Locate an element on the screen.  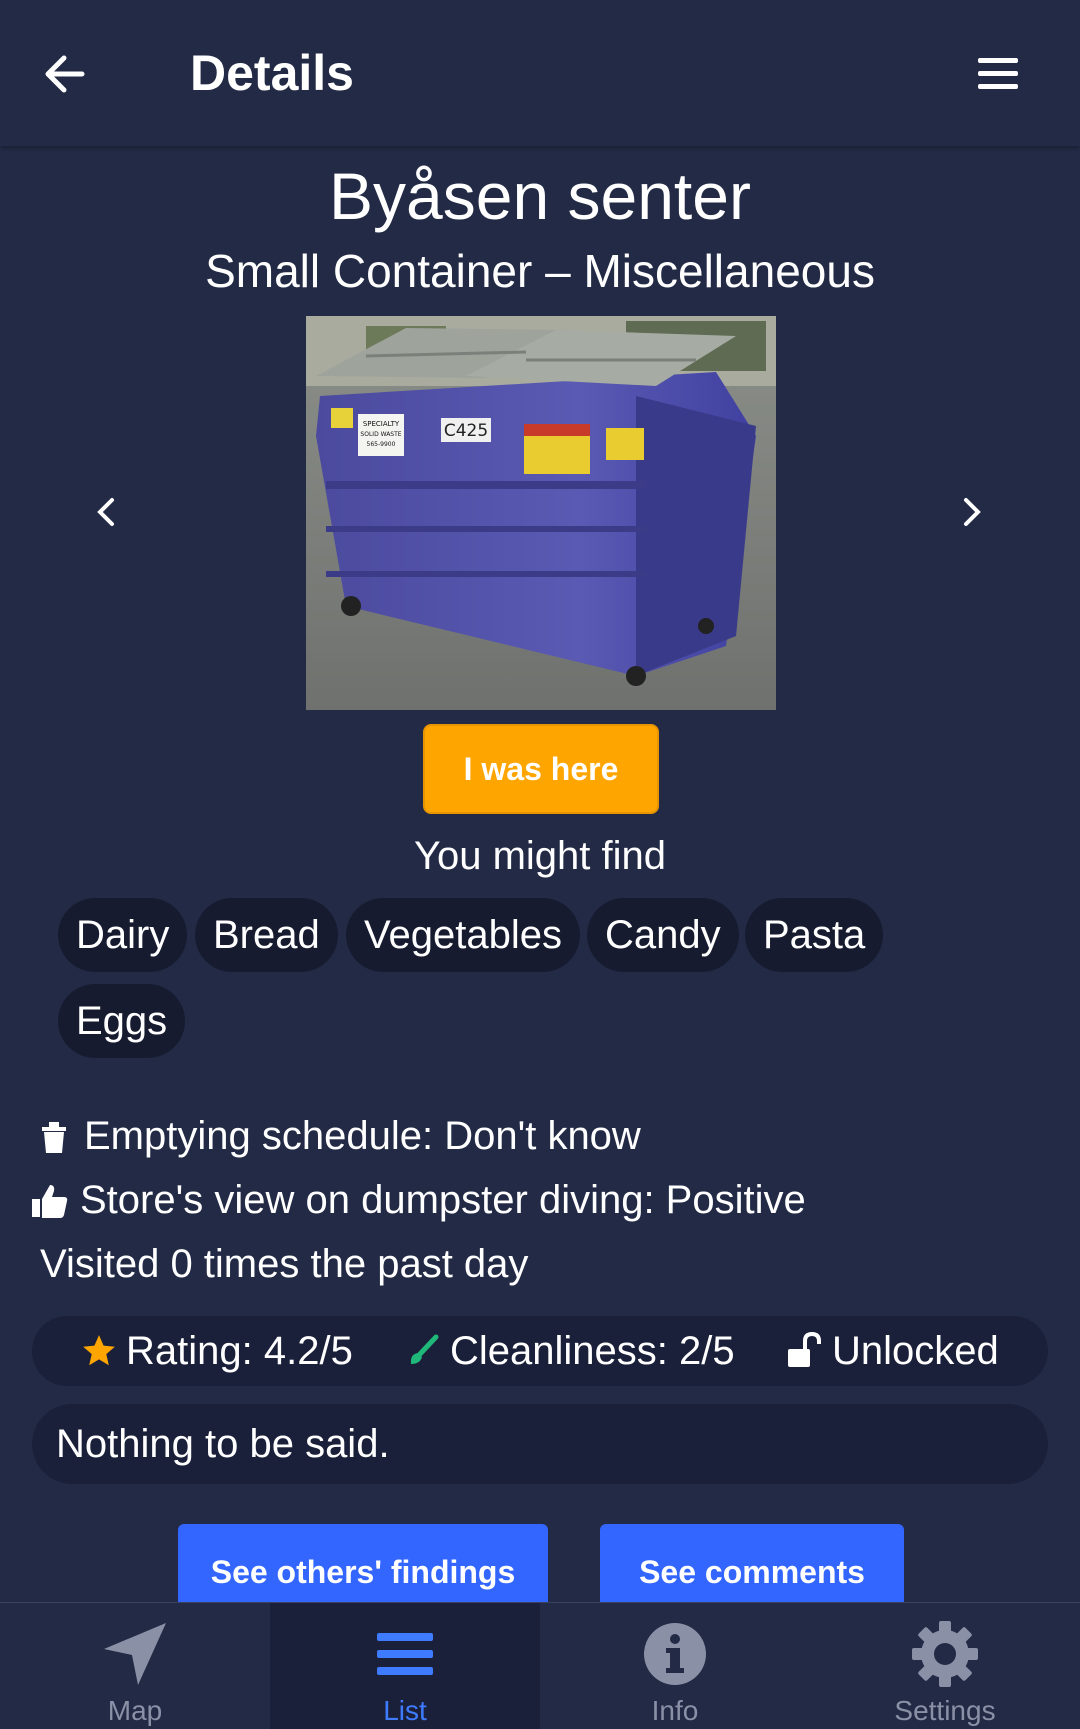
emptying-schedule: Emptying schedule: Don't know is located at coordinates (336, 1136).